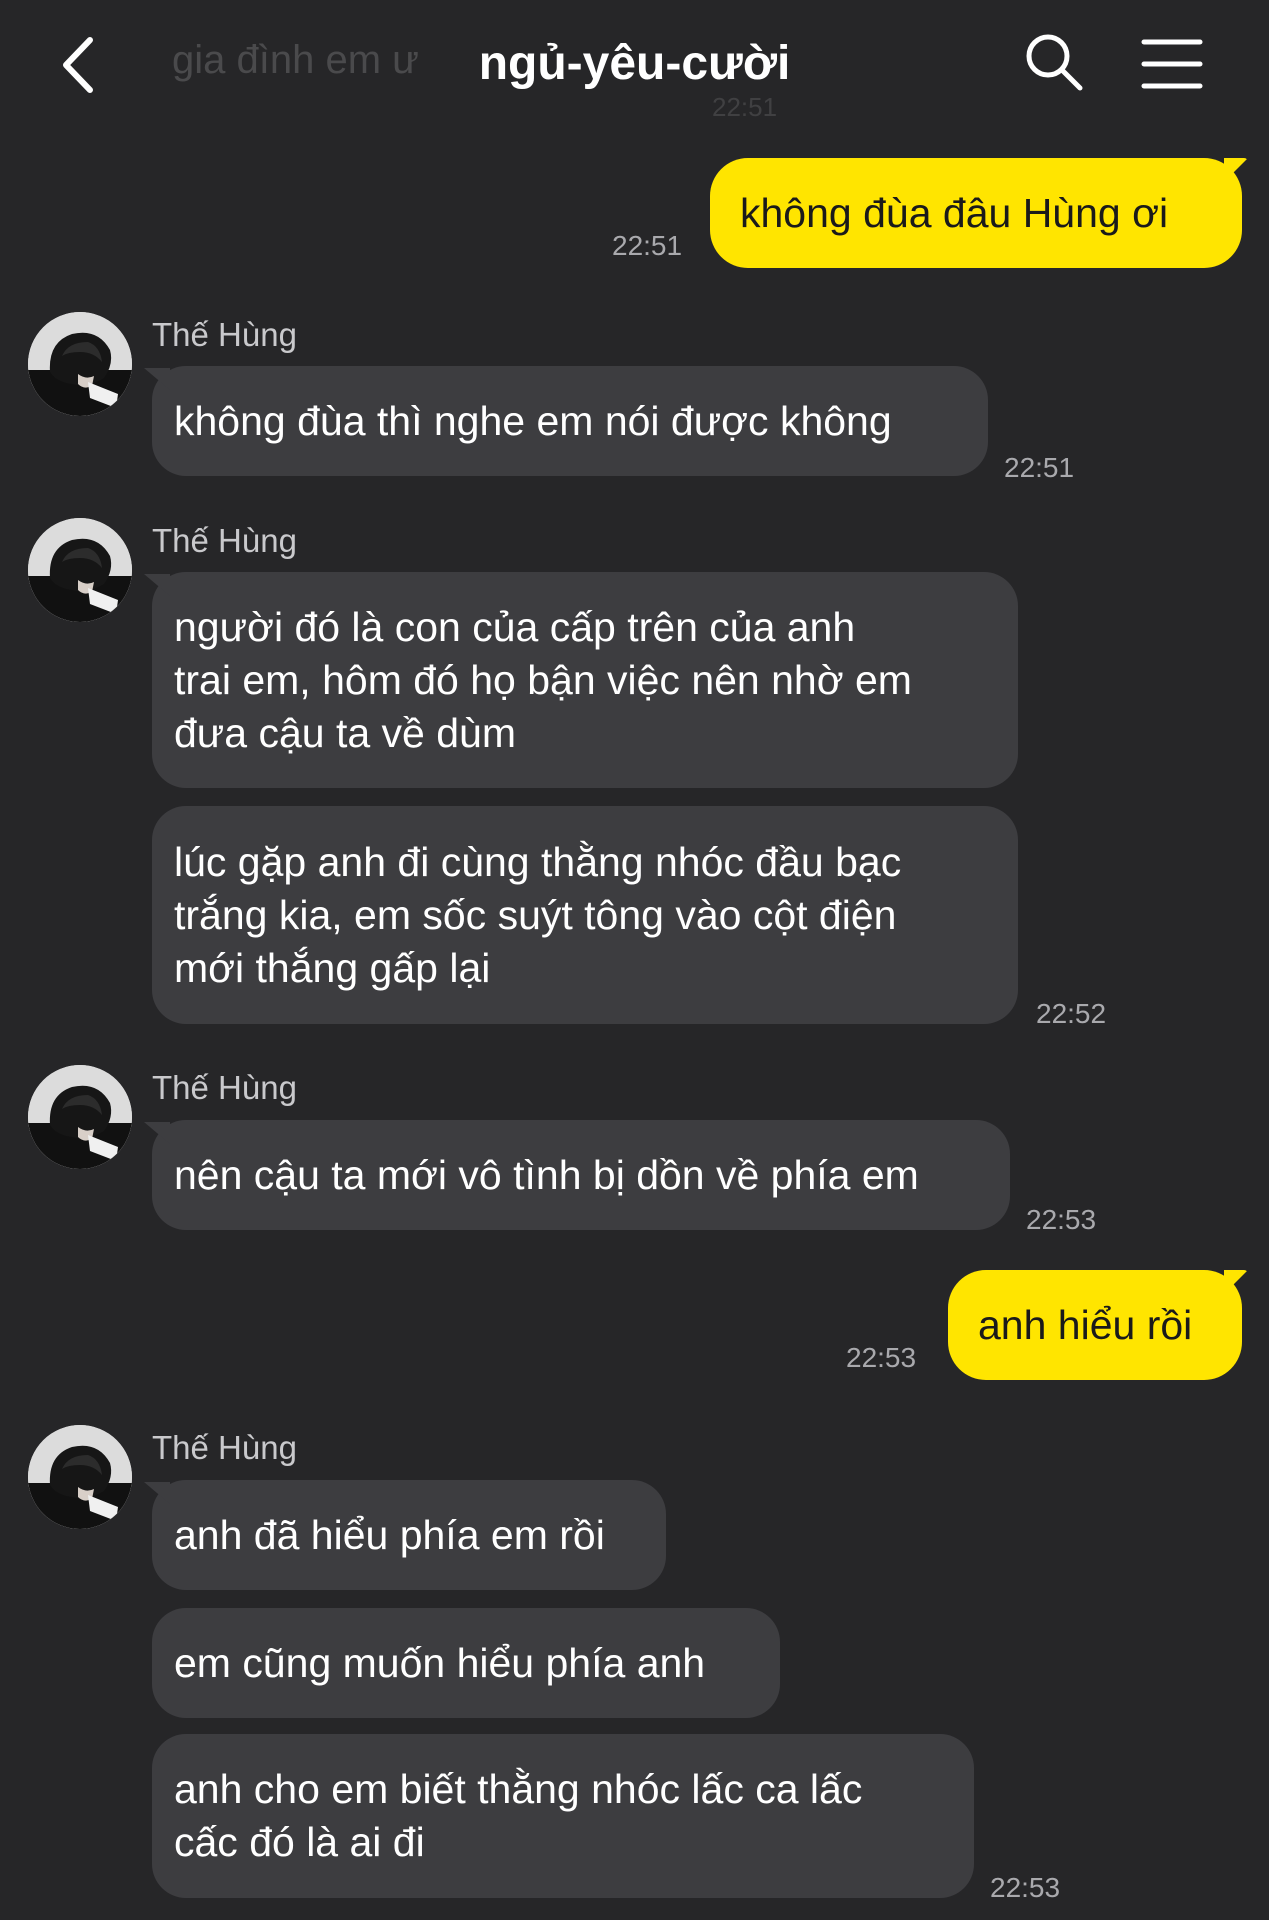  I want to click on search-button, so click(1054, 62).